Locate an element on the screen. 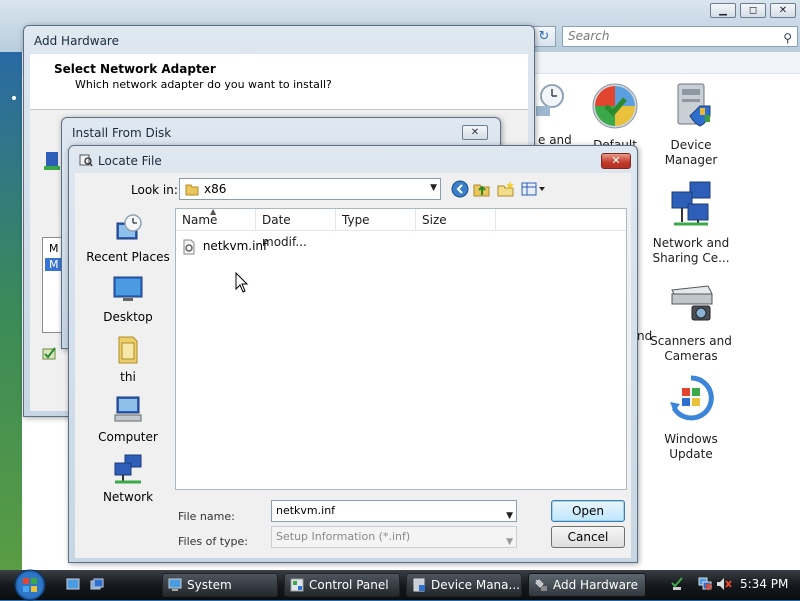 The image size is (800, 601). taskbar-button-control-panel: Control Panel is located at coordinates (342, 585).